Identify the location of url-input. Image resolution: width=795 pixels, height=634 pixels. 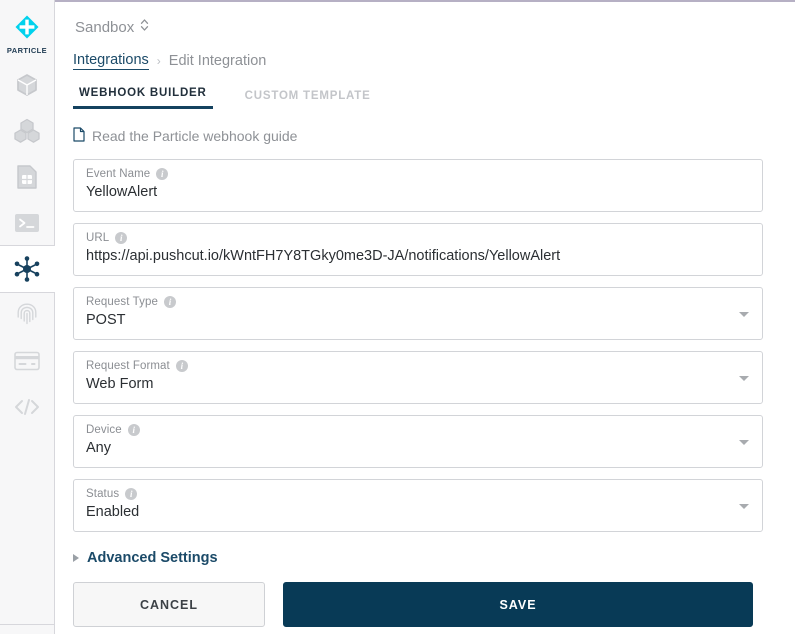
(418, 256).